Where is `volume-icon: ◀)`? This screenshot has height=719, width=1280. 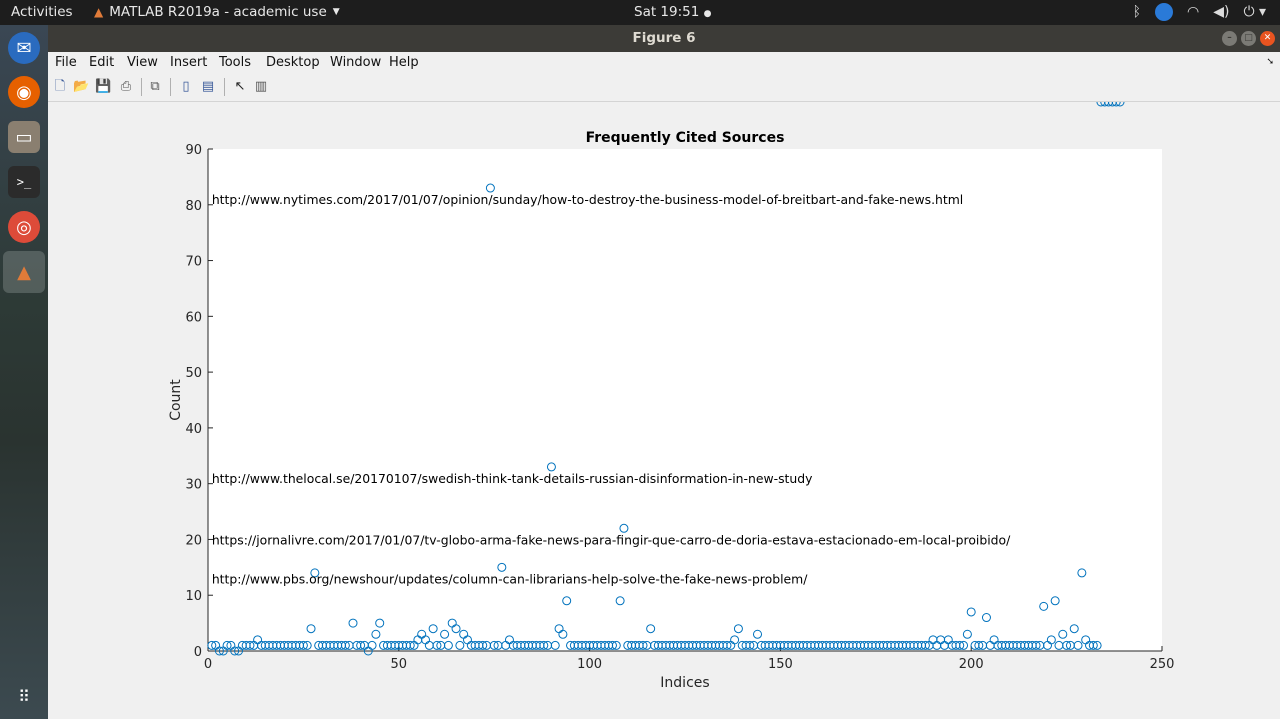
volume-icon: ◀) is located at coordinates (1221, 12).